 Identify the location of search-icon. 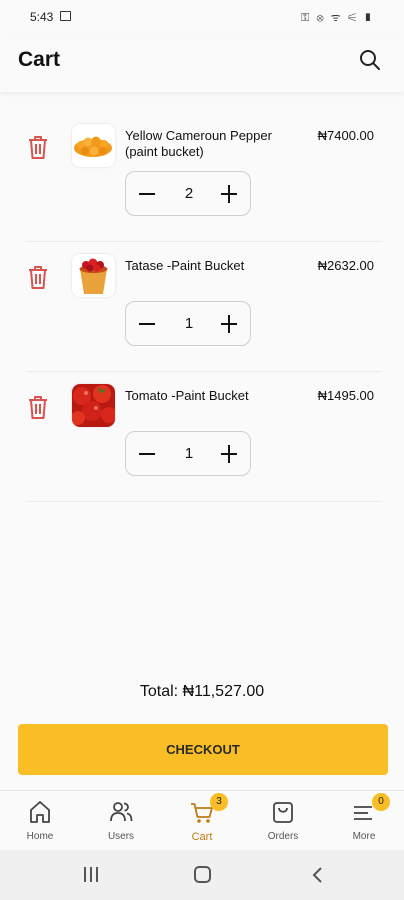
(370, 60).